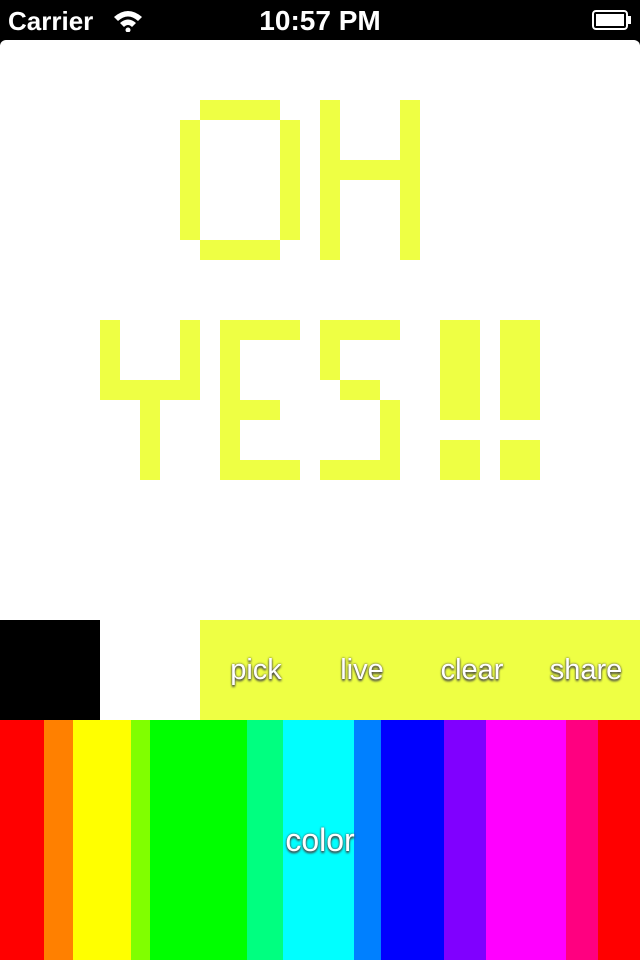  What do you see at coordinates (472, 670) in the screenshot?
I see `clear-button: clear` at bounding box center [472, 670].